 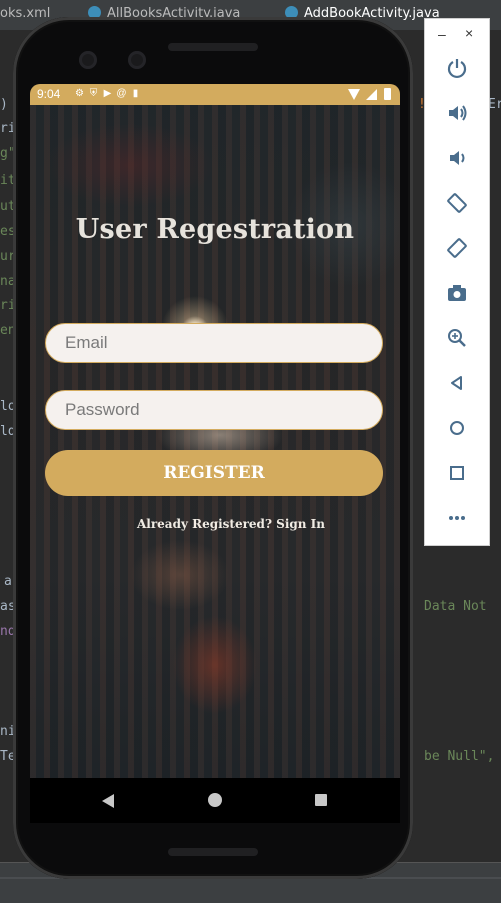 I want to click on bottom-speaker, so click(x=213, y=852).